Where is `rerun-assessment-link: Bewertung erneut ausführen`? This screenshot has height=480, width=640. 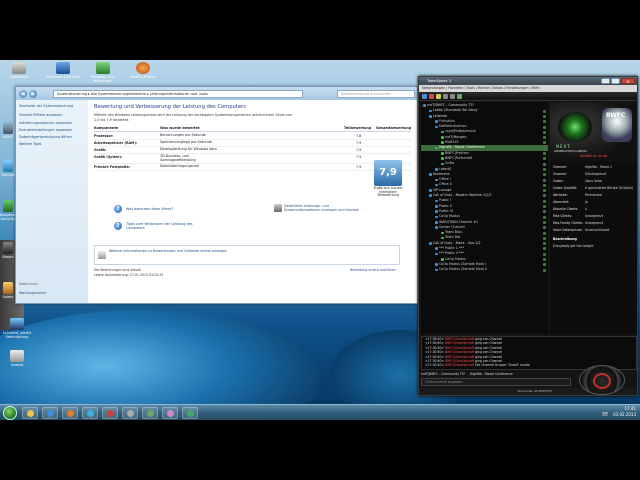
rerun-assessment-link: Bewertung erneut ausführen is located at coordinates (373, 270).